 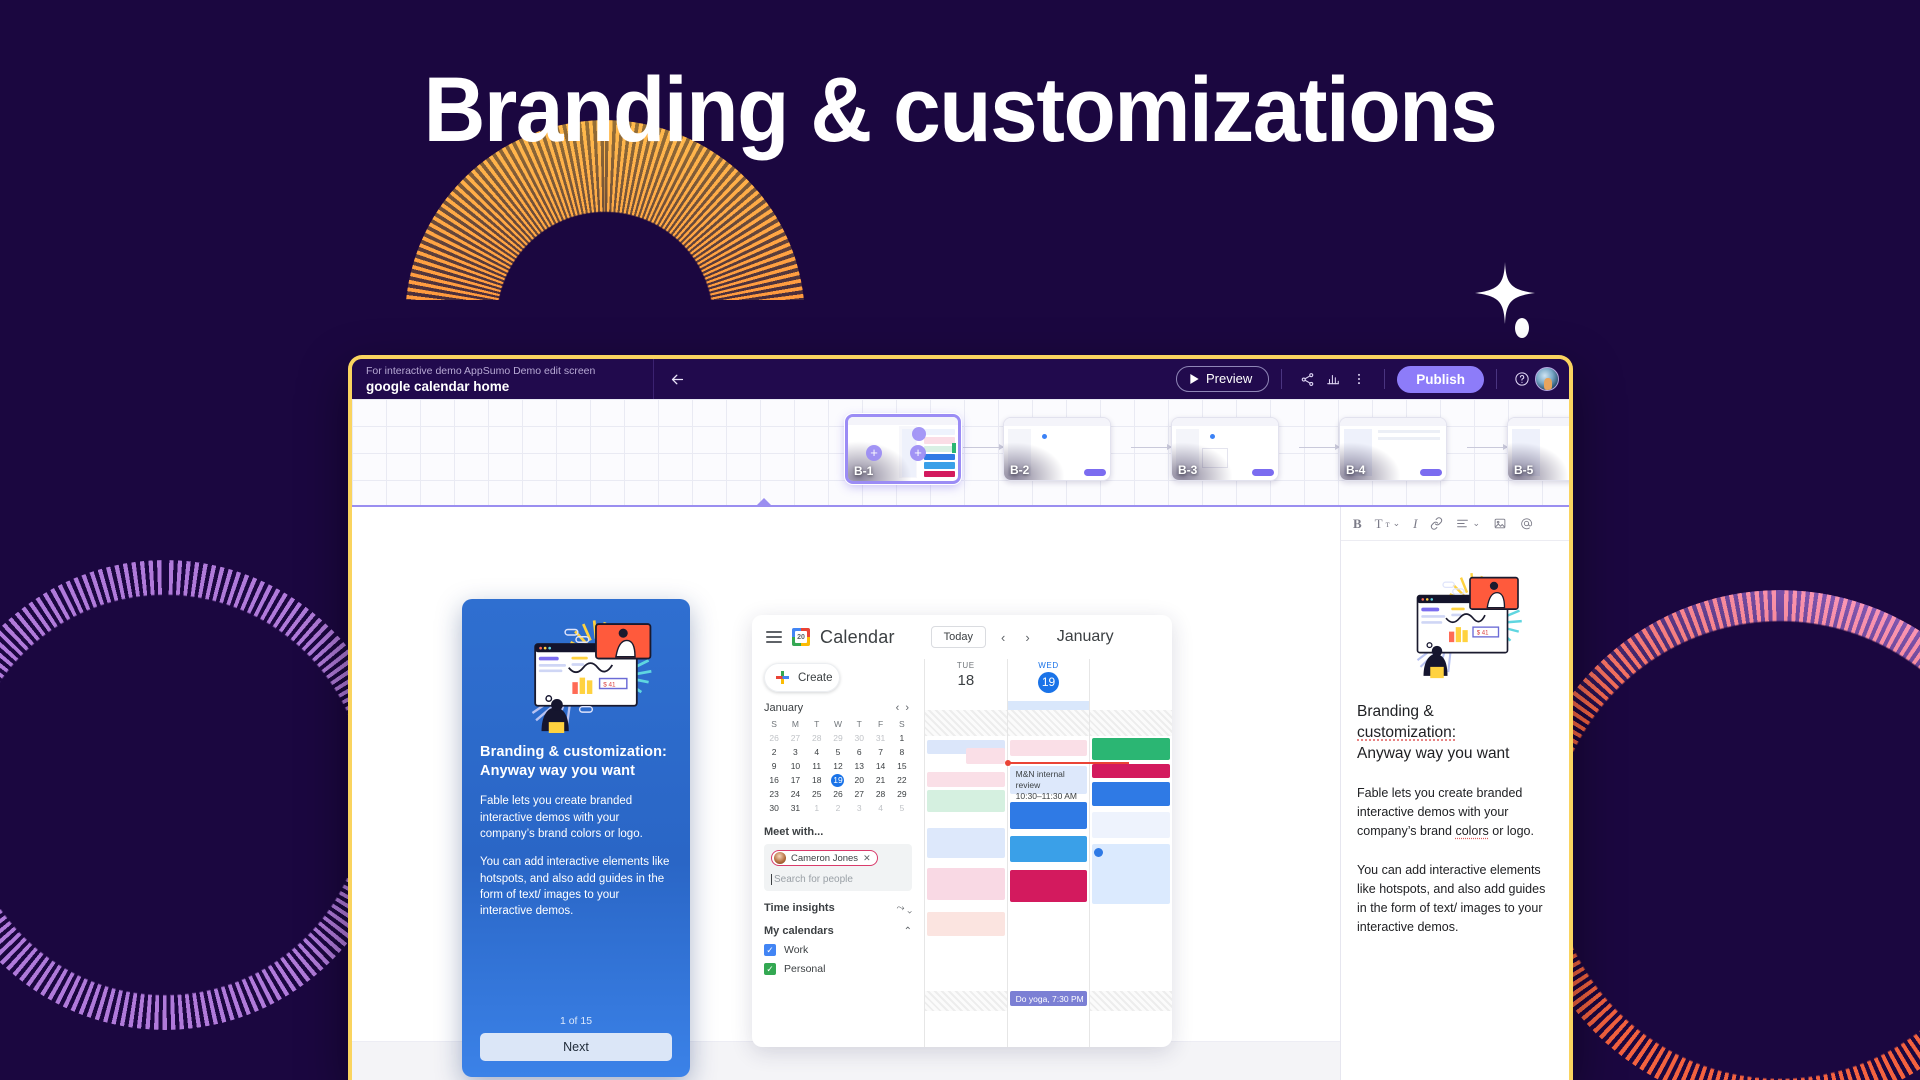 What do you see at coordinates (1526, 523) in the screenshot?
I see `mention-icon` at bounding box center [1526, 523].